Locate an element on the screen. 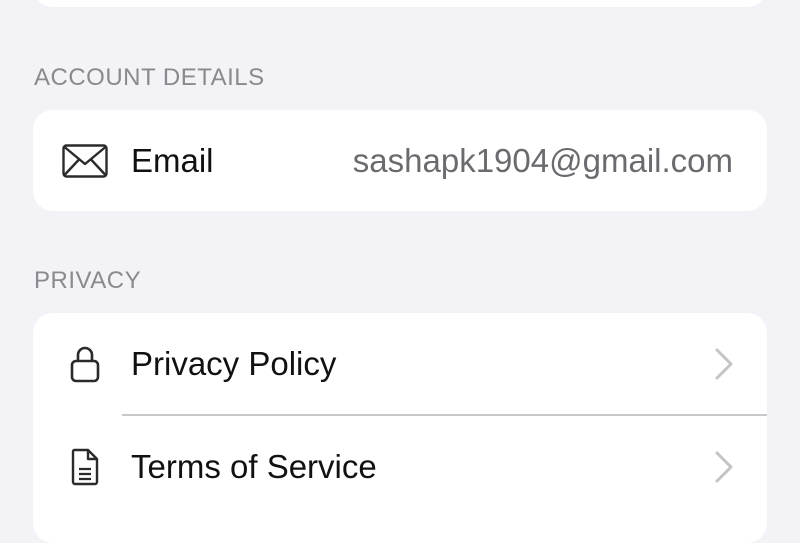  account-details-header: ACCOUNT DETAILS is located at coordinates (149, 77).